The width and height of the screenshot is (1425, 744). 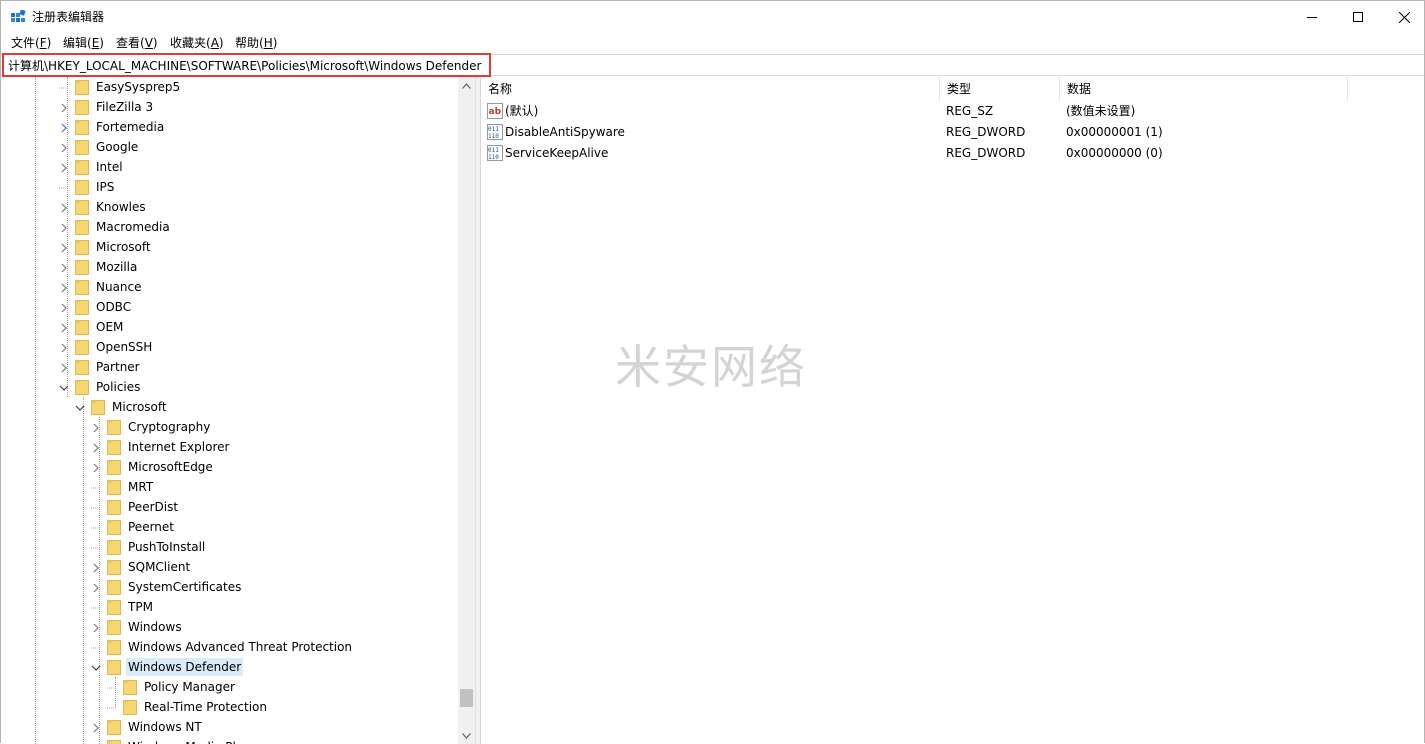 What do you see at coordinates (1204, 89) in the screenshot?
I see `column-header-data: 数据` at bounding box center [1204, 89].